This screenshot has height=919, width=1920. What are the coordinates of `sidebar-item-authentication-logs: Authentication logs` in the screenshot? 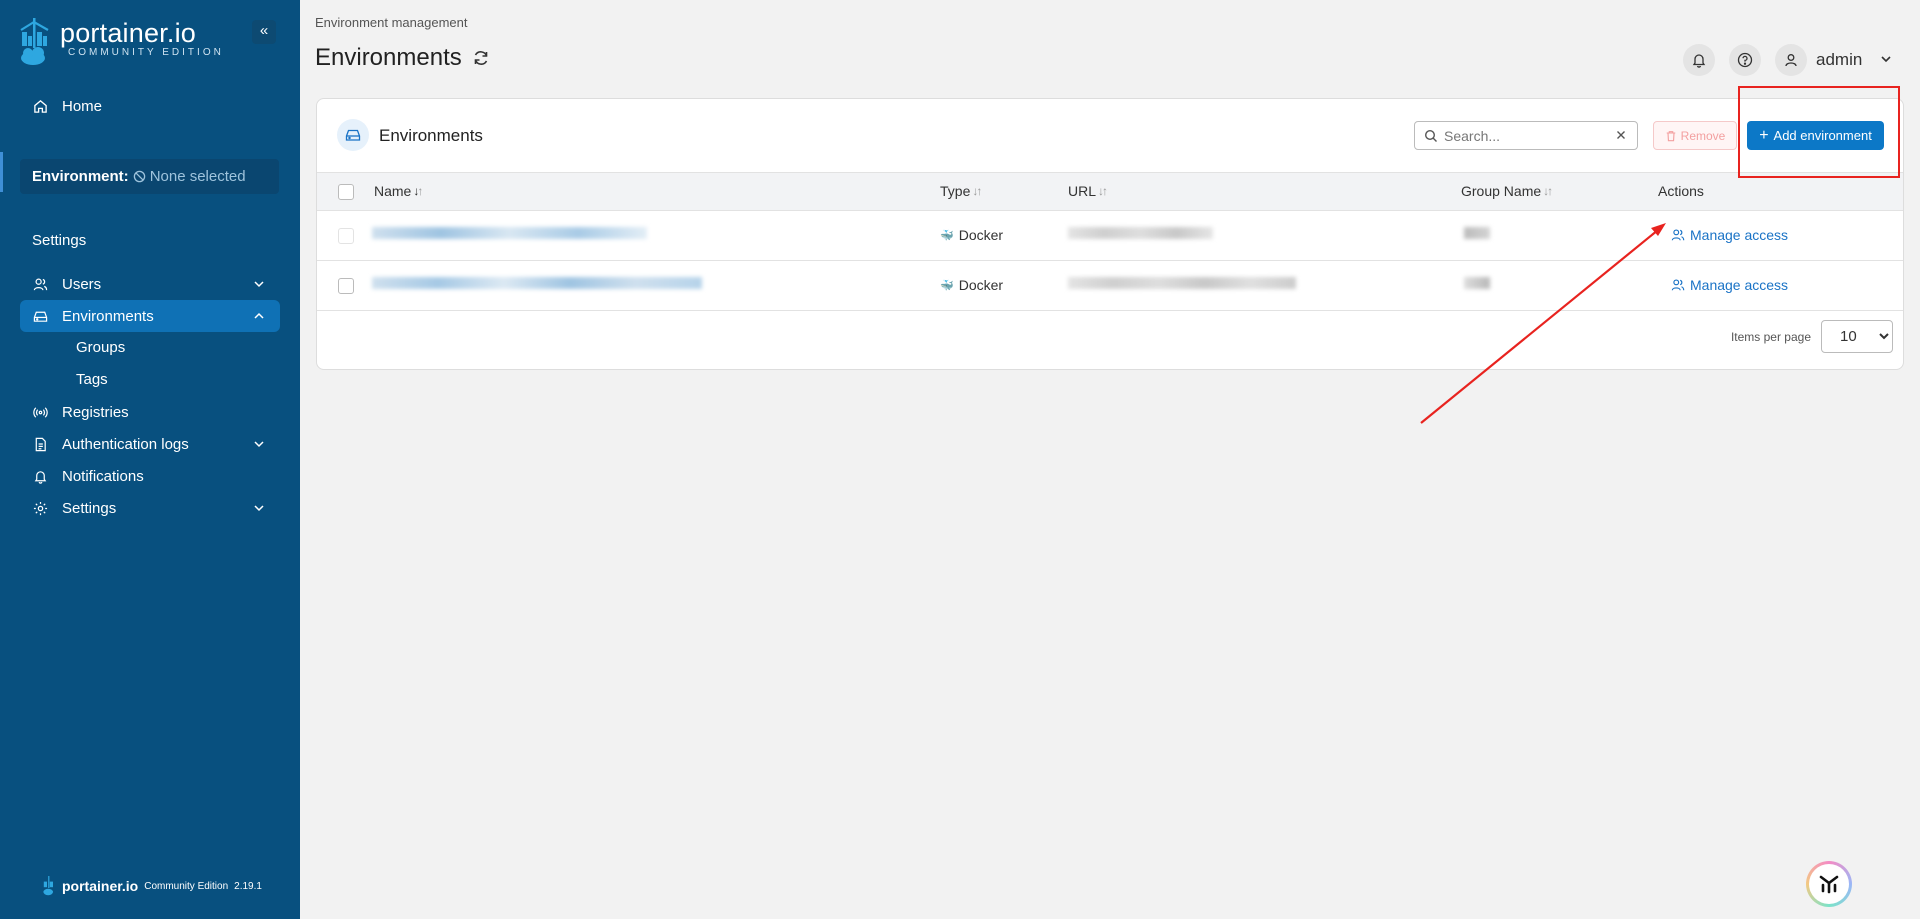 It's located at (150, 444).